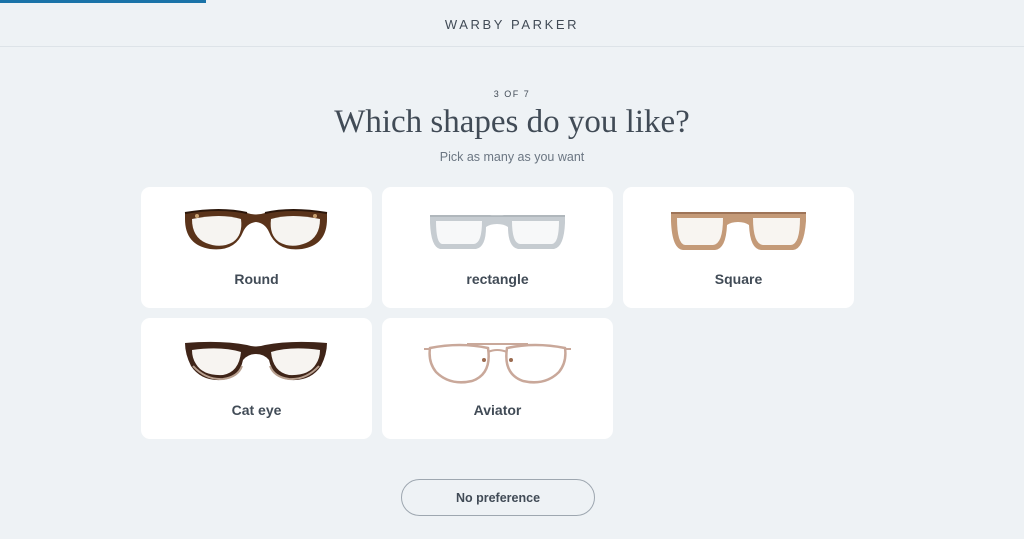 The width and height of the screenshot is (1024, 539). I want to click on round-glasses-icon, so click(256, 229).